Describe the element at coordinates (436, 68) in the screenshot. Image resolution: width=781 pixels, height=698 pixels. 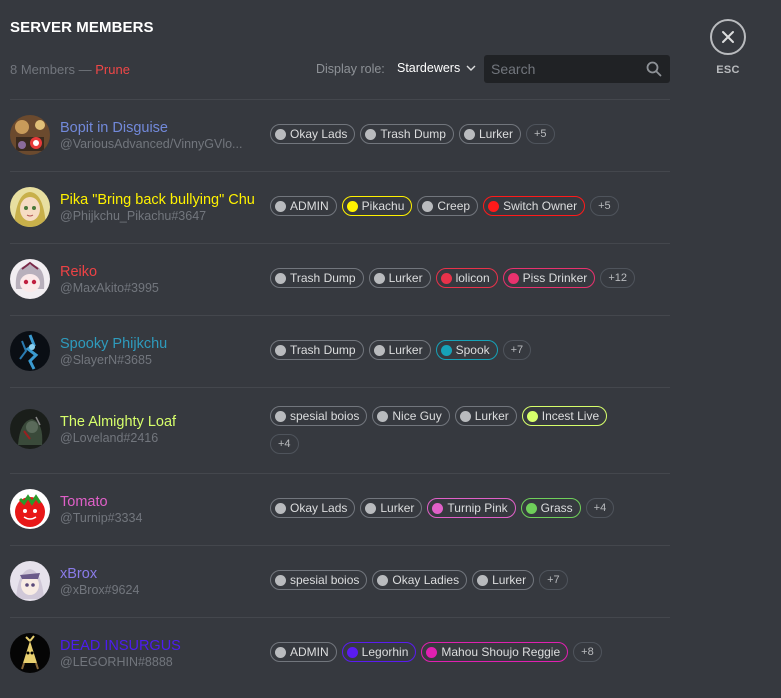
I see `display-role-select: Stardewers` at that location.